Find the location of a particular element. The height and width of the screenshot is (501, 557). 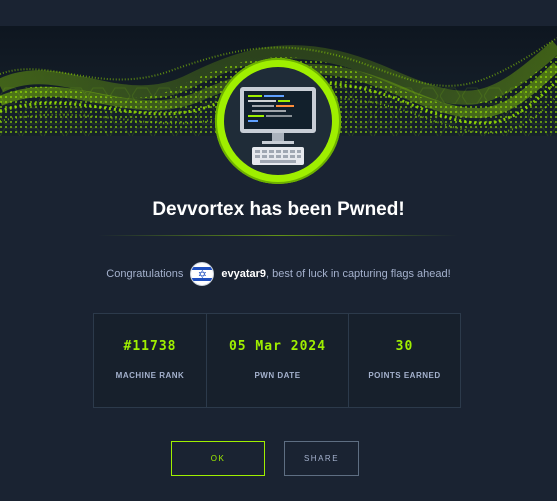

ok-button: OK is located at coordinates (218, 458).